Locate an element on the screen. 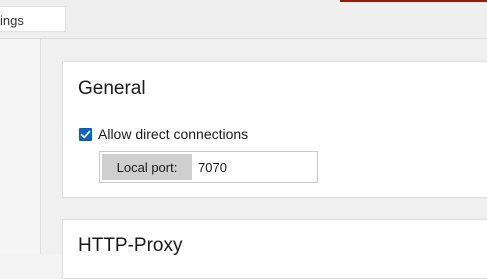 This screenshot has height=279, width=487. sidebar is located at coordinates (20, 146).